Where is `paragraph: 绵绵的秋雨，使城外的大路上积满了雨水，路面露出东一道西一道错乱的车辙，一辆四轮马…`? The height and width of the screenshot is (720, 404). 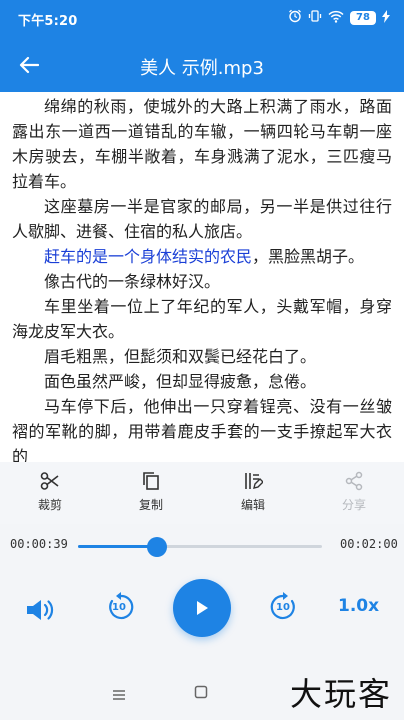 paragraph: 绵绵的秋雨，使城外的大路上积满了雨水，路面露出东一道西一道错乱的车辙，一辆四轮马… is located at coordinates (202, 144).